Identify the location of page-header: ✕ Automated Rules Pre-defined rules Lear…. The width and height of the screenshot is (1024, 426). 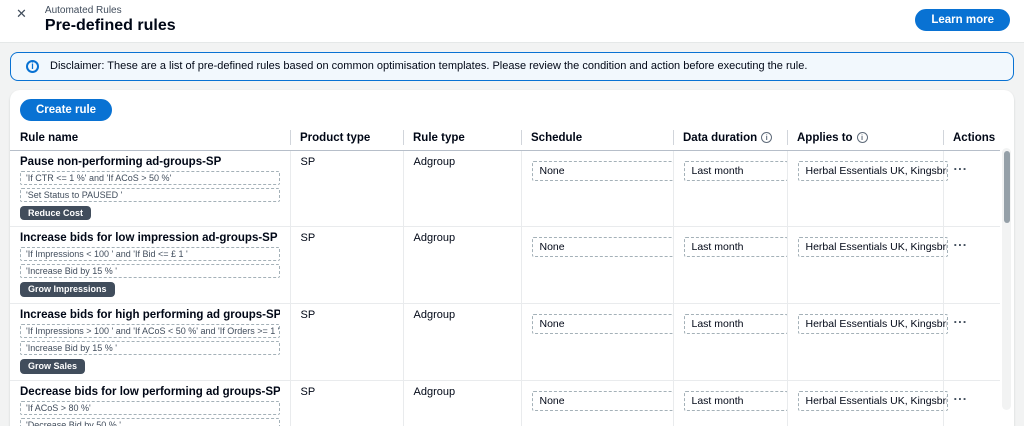
(512, 21).